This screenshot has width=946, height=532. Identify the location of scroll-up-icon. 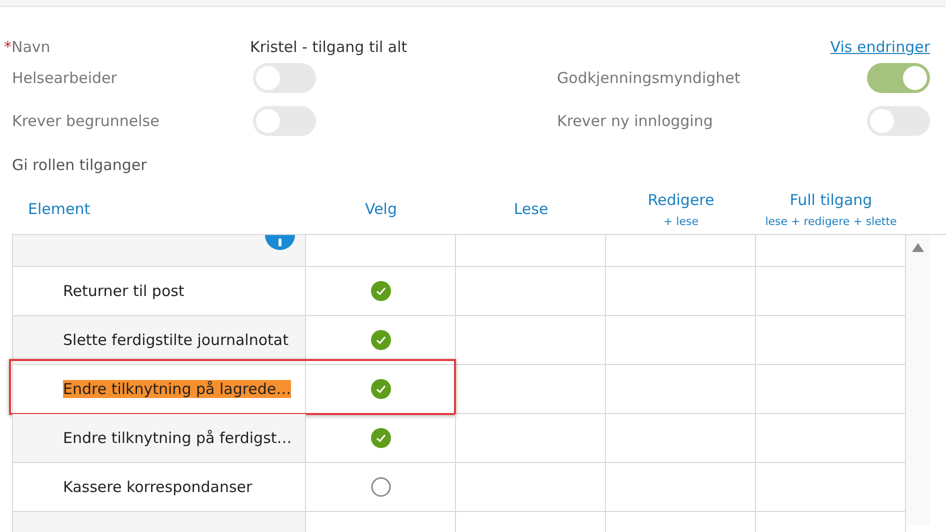
(918, 247).